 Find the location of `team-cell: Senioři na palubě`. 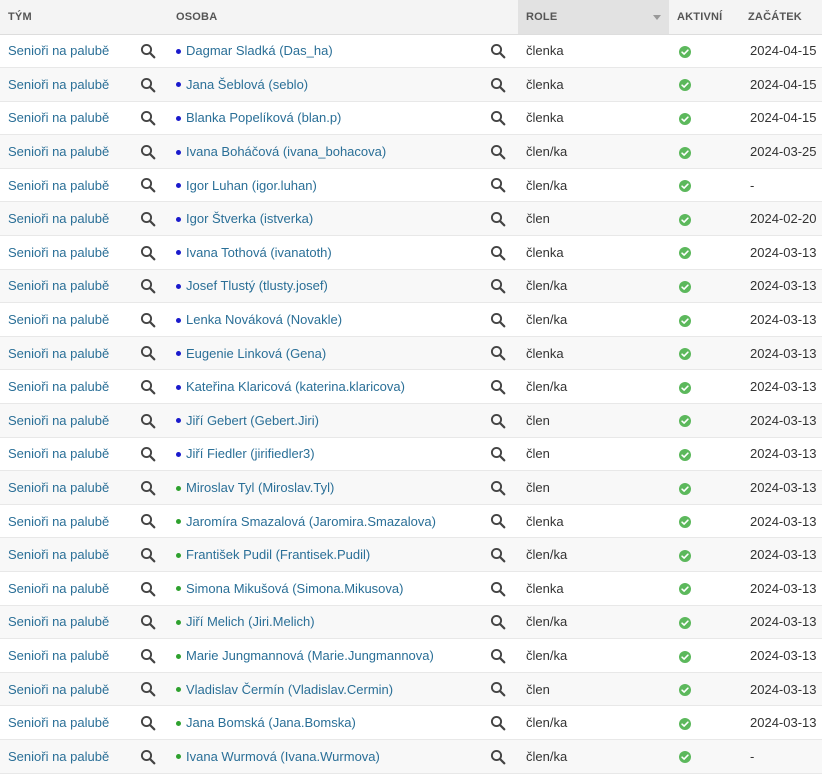

team-cell: Senioři na palubě is located at coordinates (64, 454).